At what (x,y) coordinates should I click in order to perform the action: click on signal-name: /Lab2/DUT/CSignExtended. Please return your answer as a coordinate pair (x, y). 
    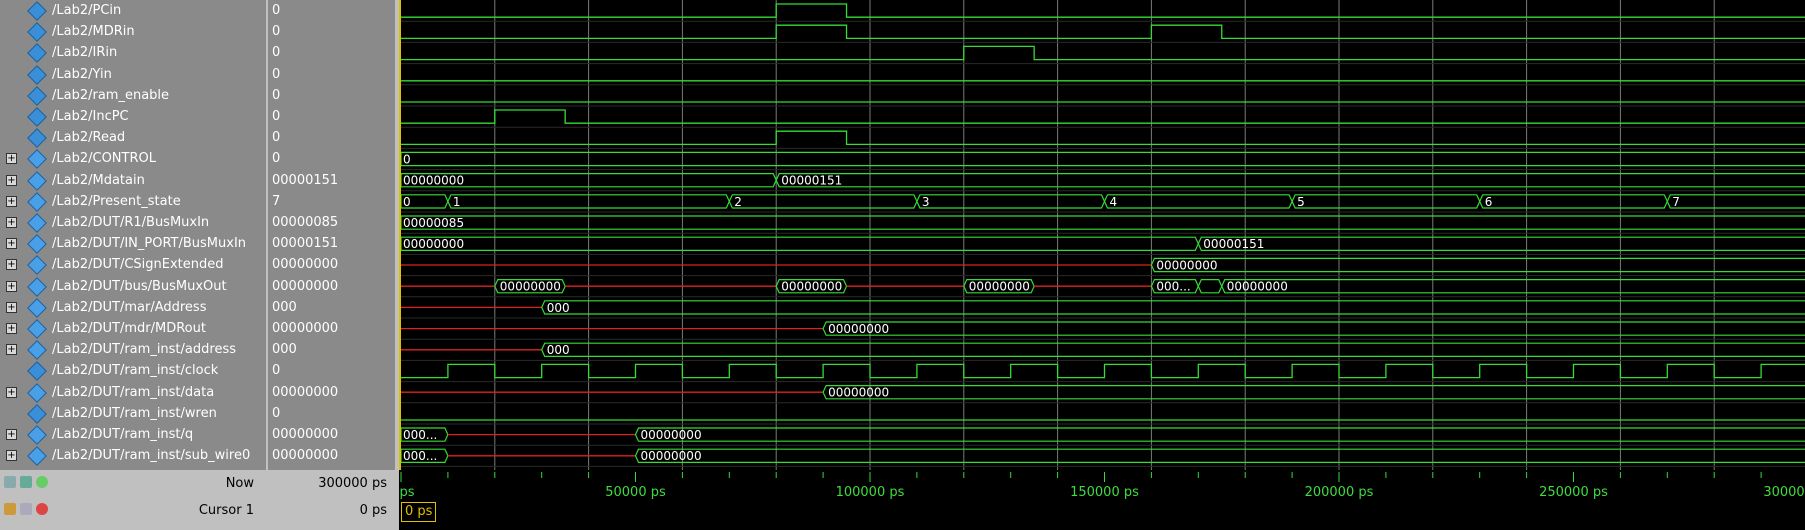
    Looking at the image, I should click on (138, 265).